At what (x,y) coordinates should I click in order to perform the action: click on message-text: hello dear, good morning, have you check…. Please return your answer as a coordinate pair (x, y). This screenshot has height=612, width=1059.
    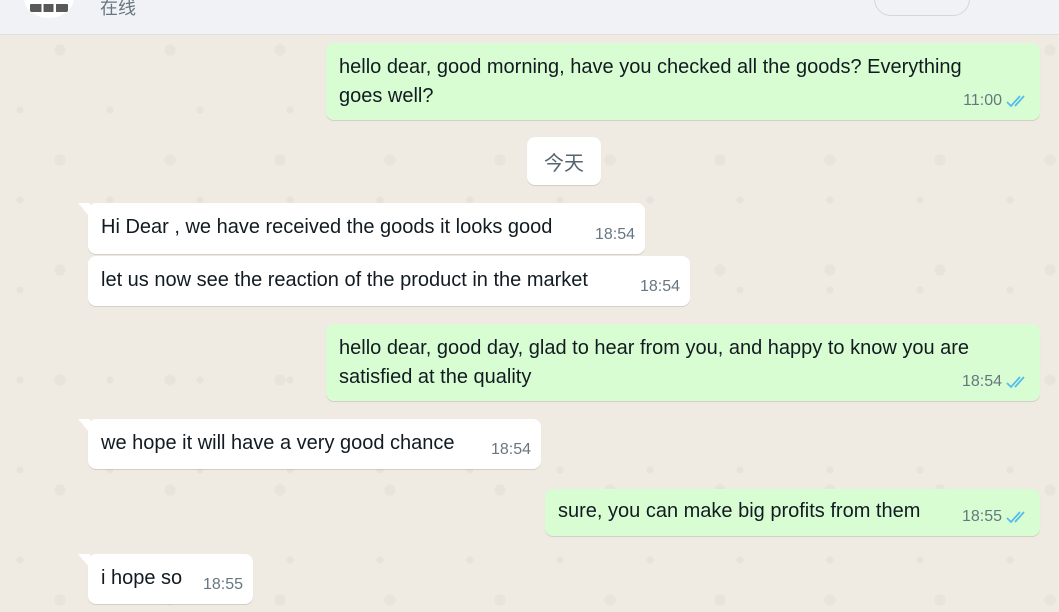
    Looking at the image, I should click on (650, 81).